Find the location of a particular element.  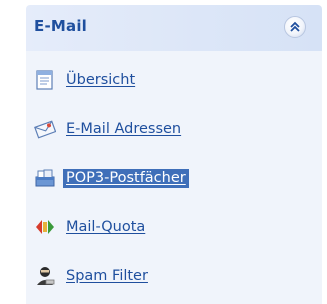

nav-item-mail-quota: Mail-Quota is located at coordinates (89, 227).